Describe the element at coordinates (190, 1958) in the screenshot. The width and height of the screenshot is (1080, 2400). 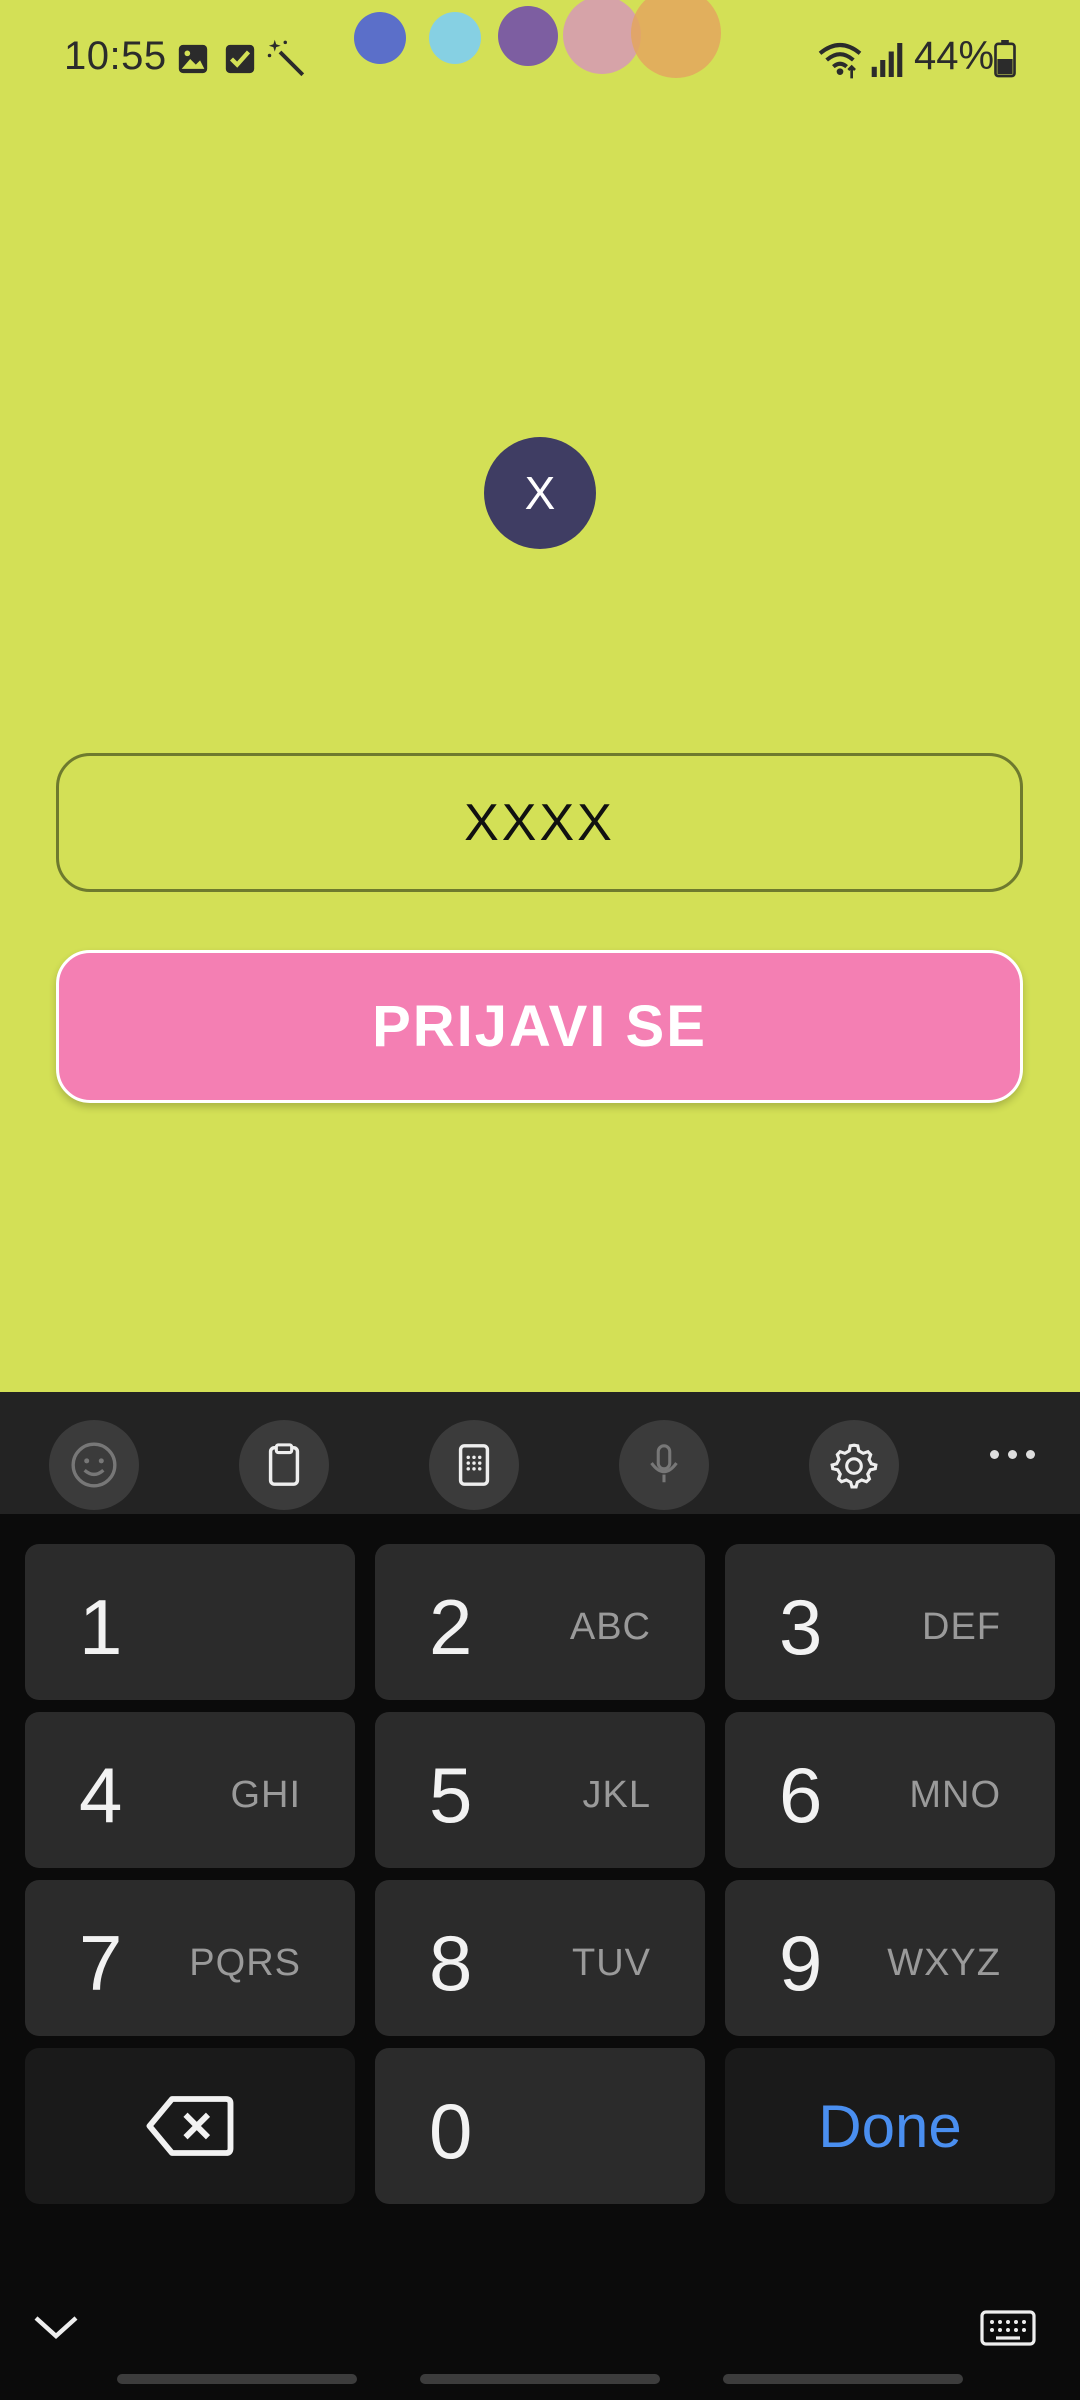
I see `key-7: 7 PQRS` at that location.